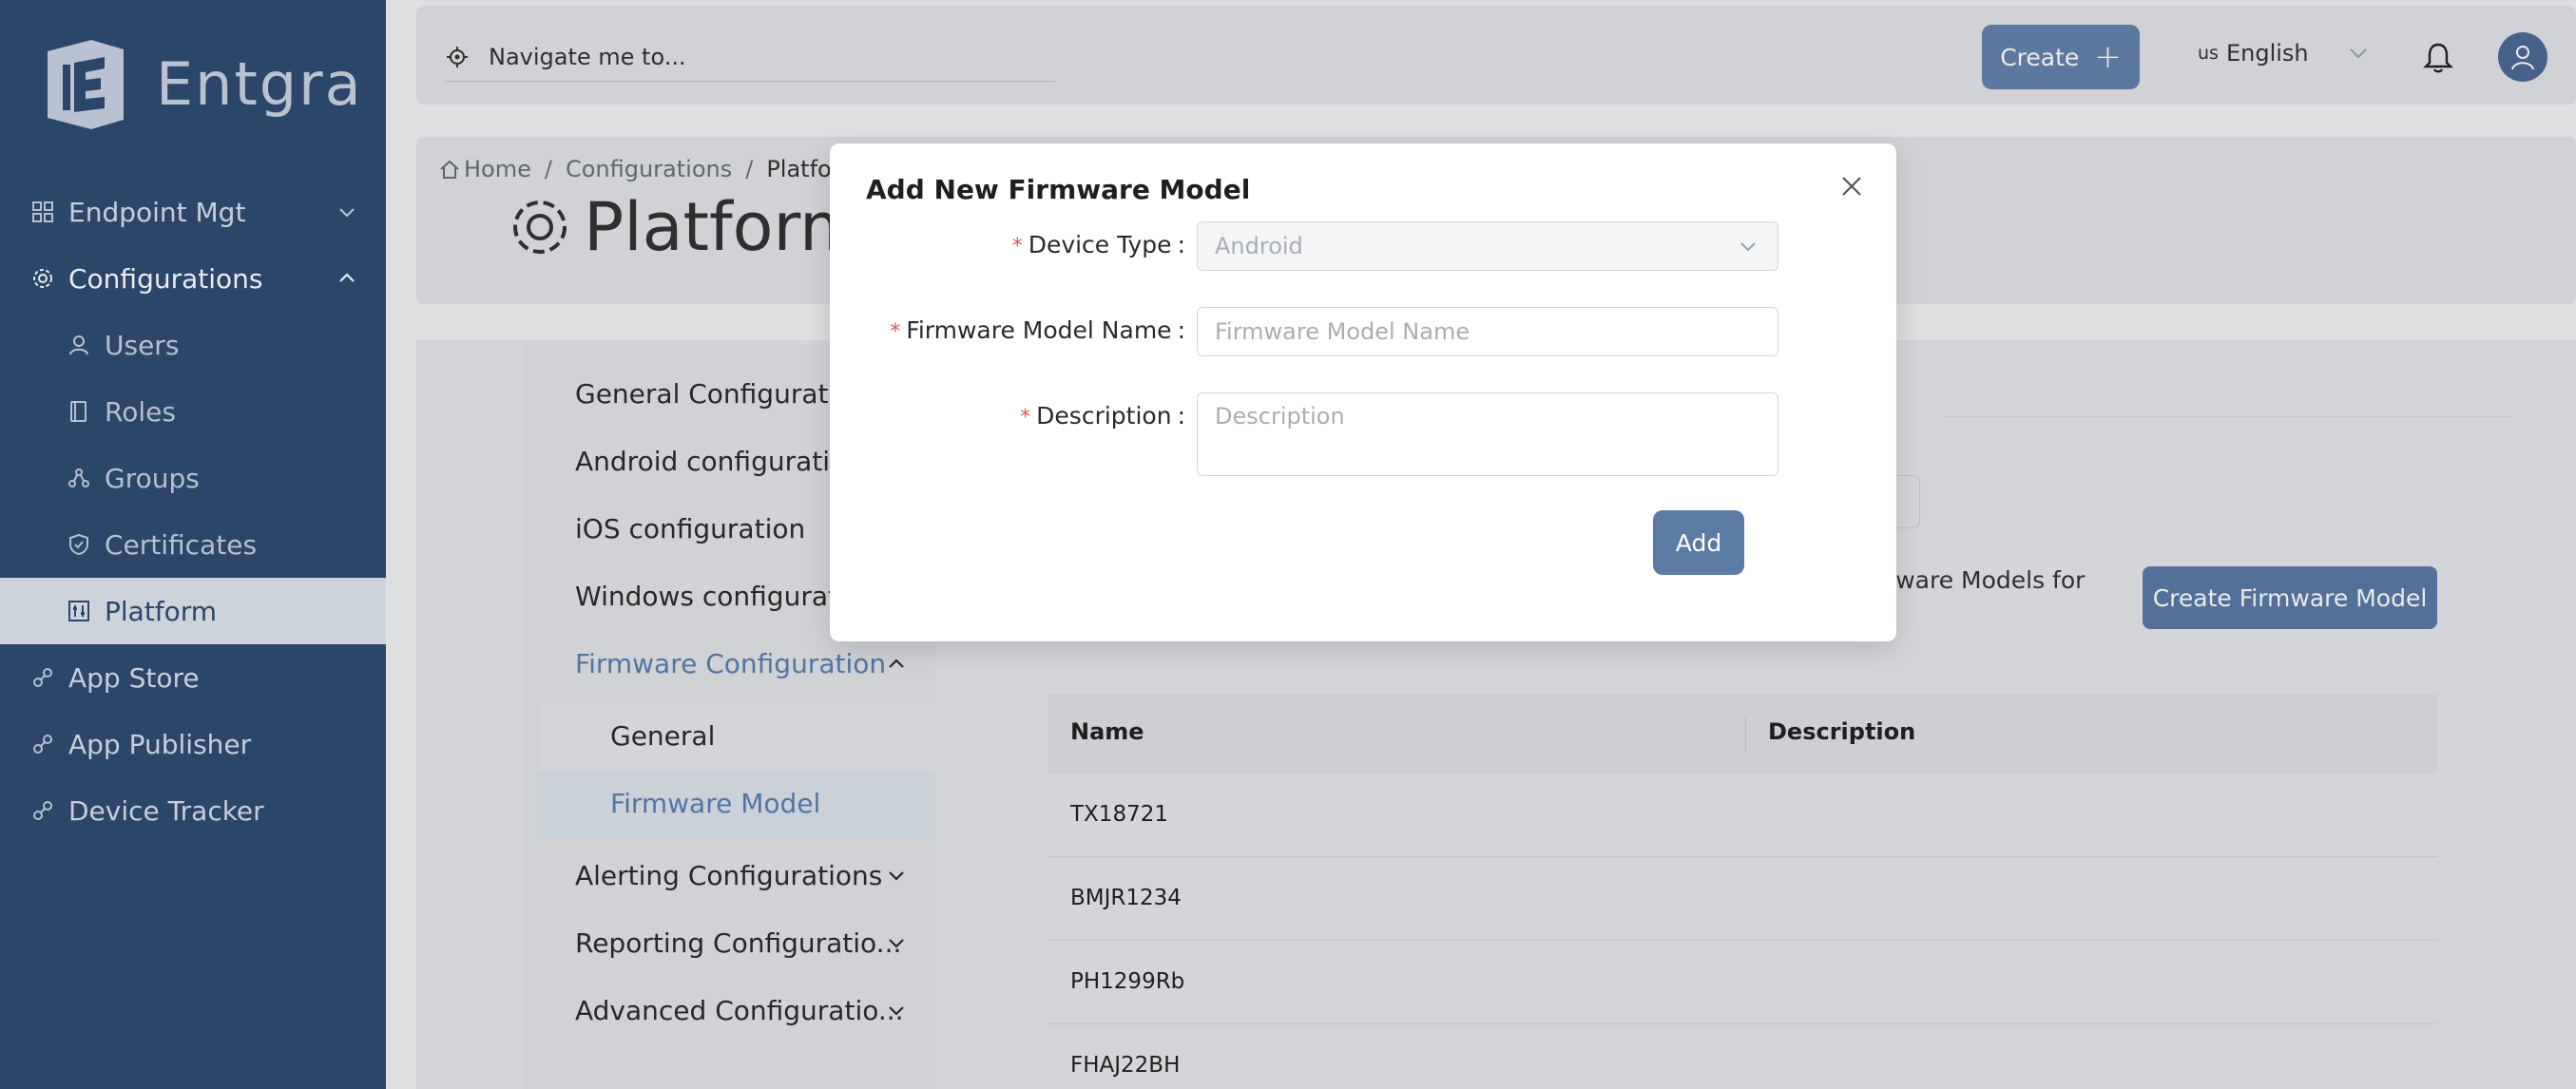  I want to click on close-icon, so click(1851, 186).